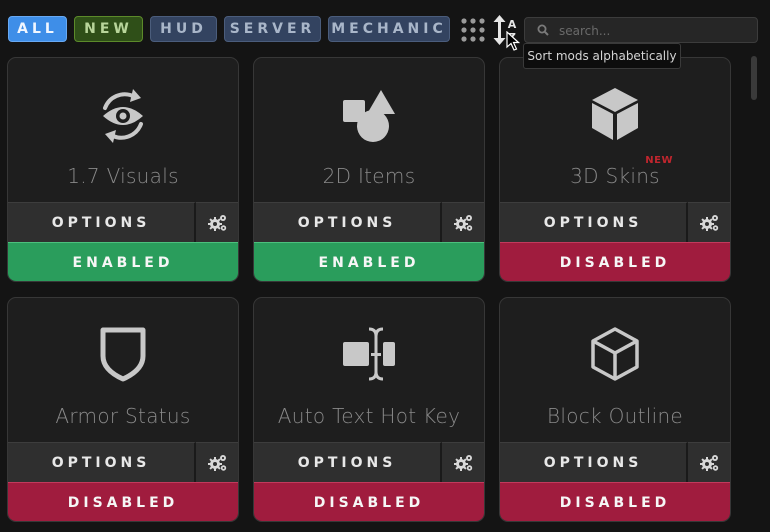 The height and width of the screenshot is (532, 770). What do you see at coordinates (183, 29) in the screenshot?
I see `filter-hud-button: HUD` at bounding box center [183, 29].